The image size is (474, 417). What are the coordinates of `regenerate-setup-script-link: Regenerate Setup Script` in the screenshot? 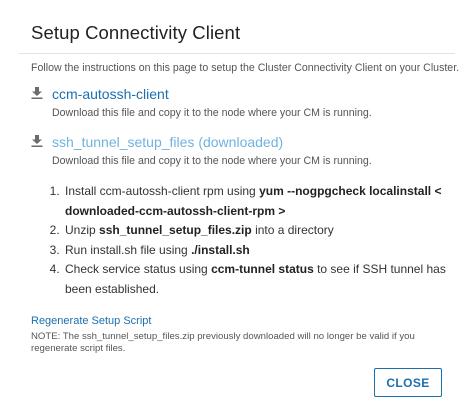 It's located at (91, 321).